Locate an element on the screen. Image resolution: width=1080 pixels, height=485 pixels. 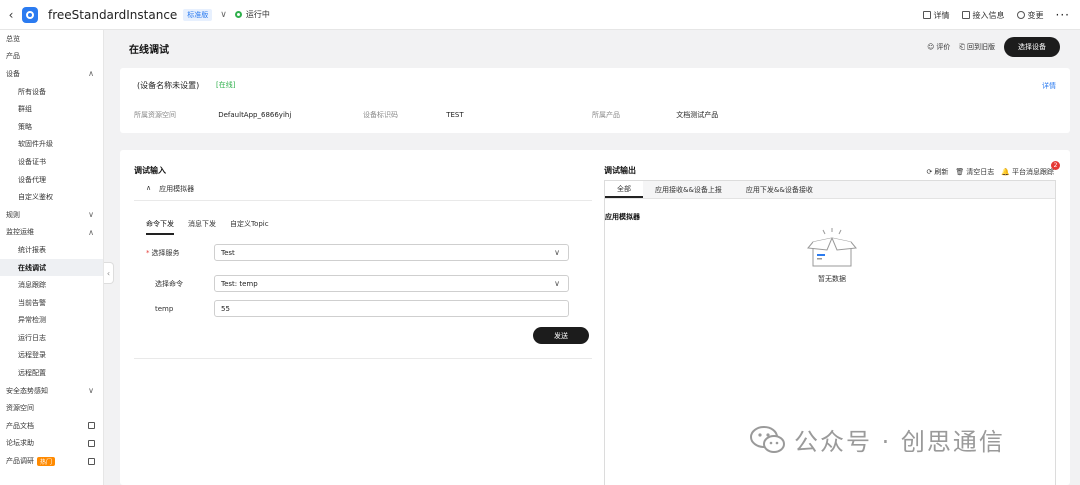
edition-badge: 标准版 is located at coordinates (198, 14).